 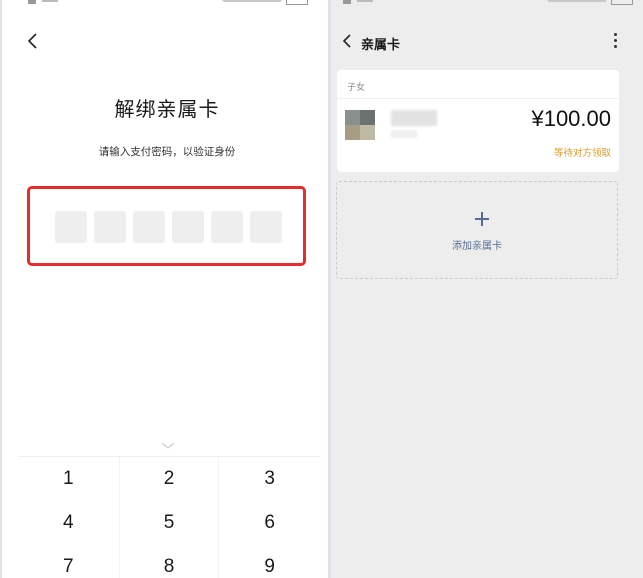 What do you see at coordinates (168, 445) in the screenshot?
I see `chevron-down-icon` at bounding box center [168, 445].